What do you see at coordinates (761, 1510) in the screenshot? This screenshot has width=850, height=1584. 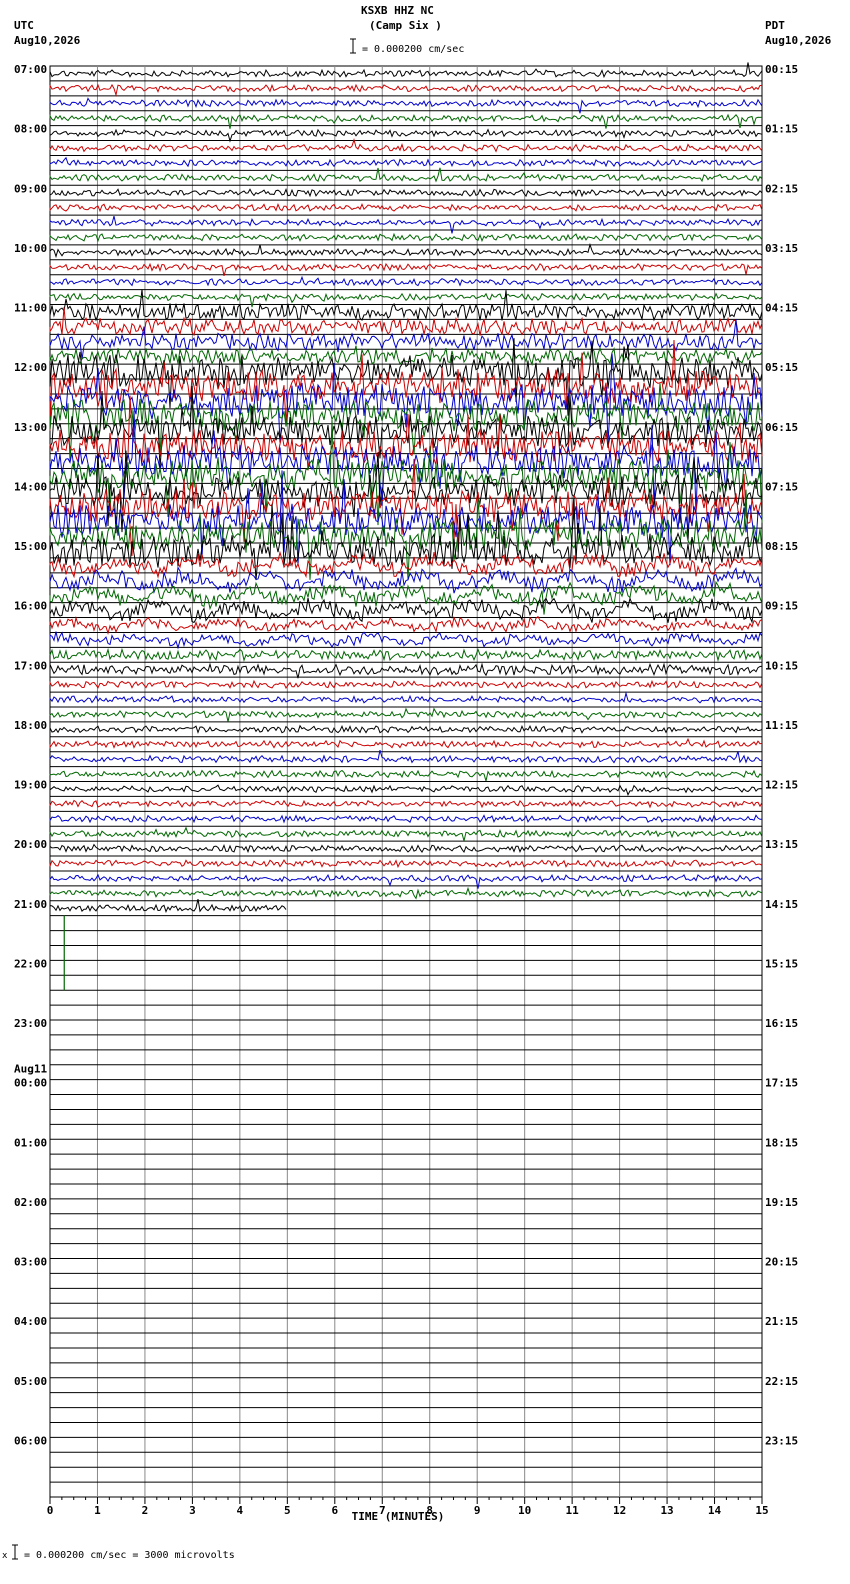 I see `x-tick-label: 15` at bounding box center [761, 1510].